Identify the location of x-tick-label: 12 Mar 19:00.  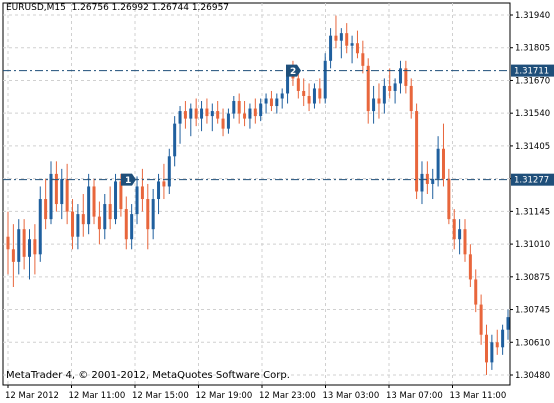
(224, 396).